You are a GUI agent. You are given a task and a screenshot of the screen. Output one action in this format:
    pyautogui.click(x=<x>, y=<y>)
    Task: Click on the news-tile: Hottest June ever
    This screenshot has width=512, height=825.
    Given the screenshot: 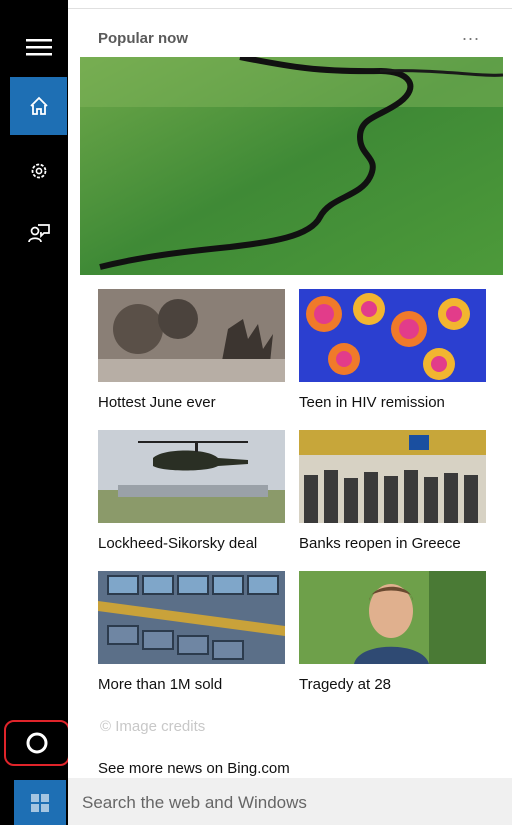 What is the action you would take?
    pyautogui.click(x=191, y=350)
    